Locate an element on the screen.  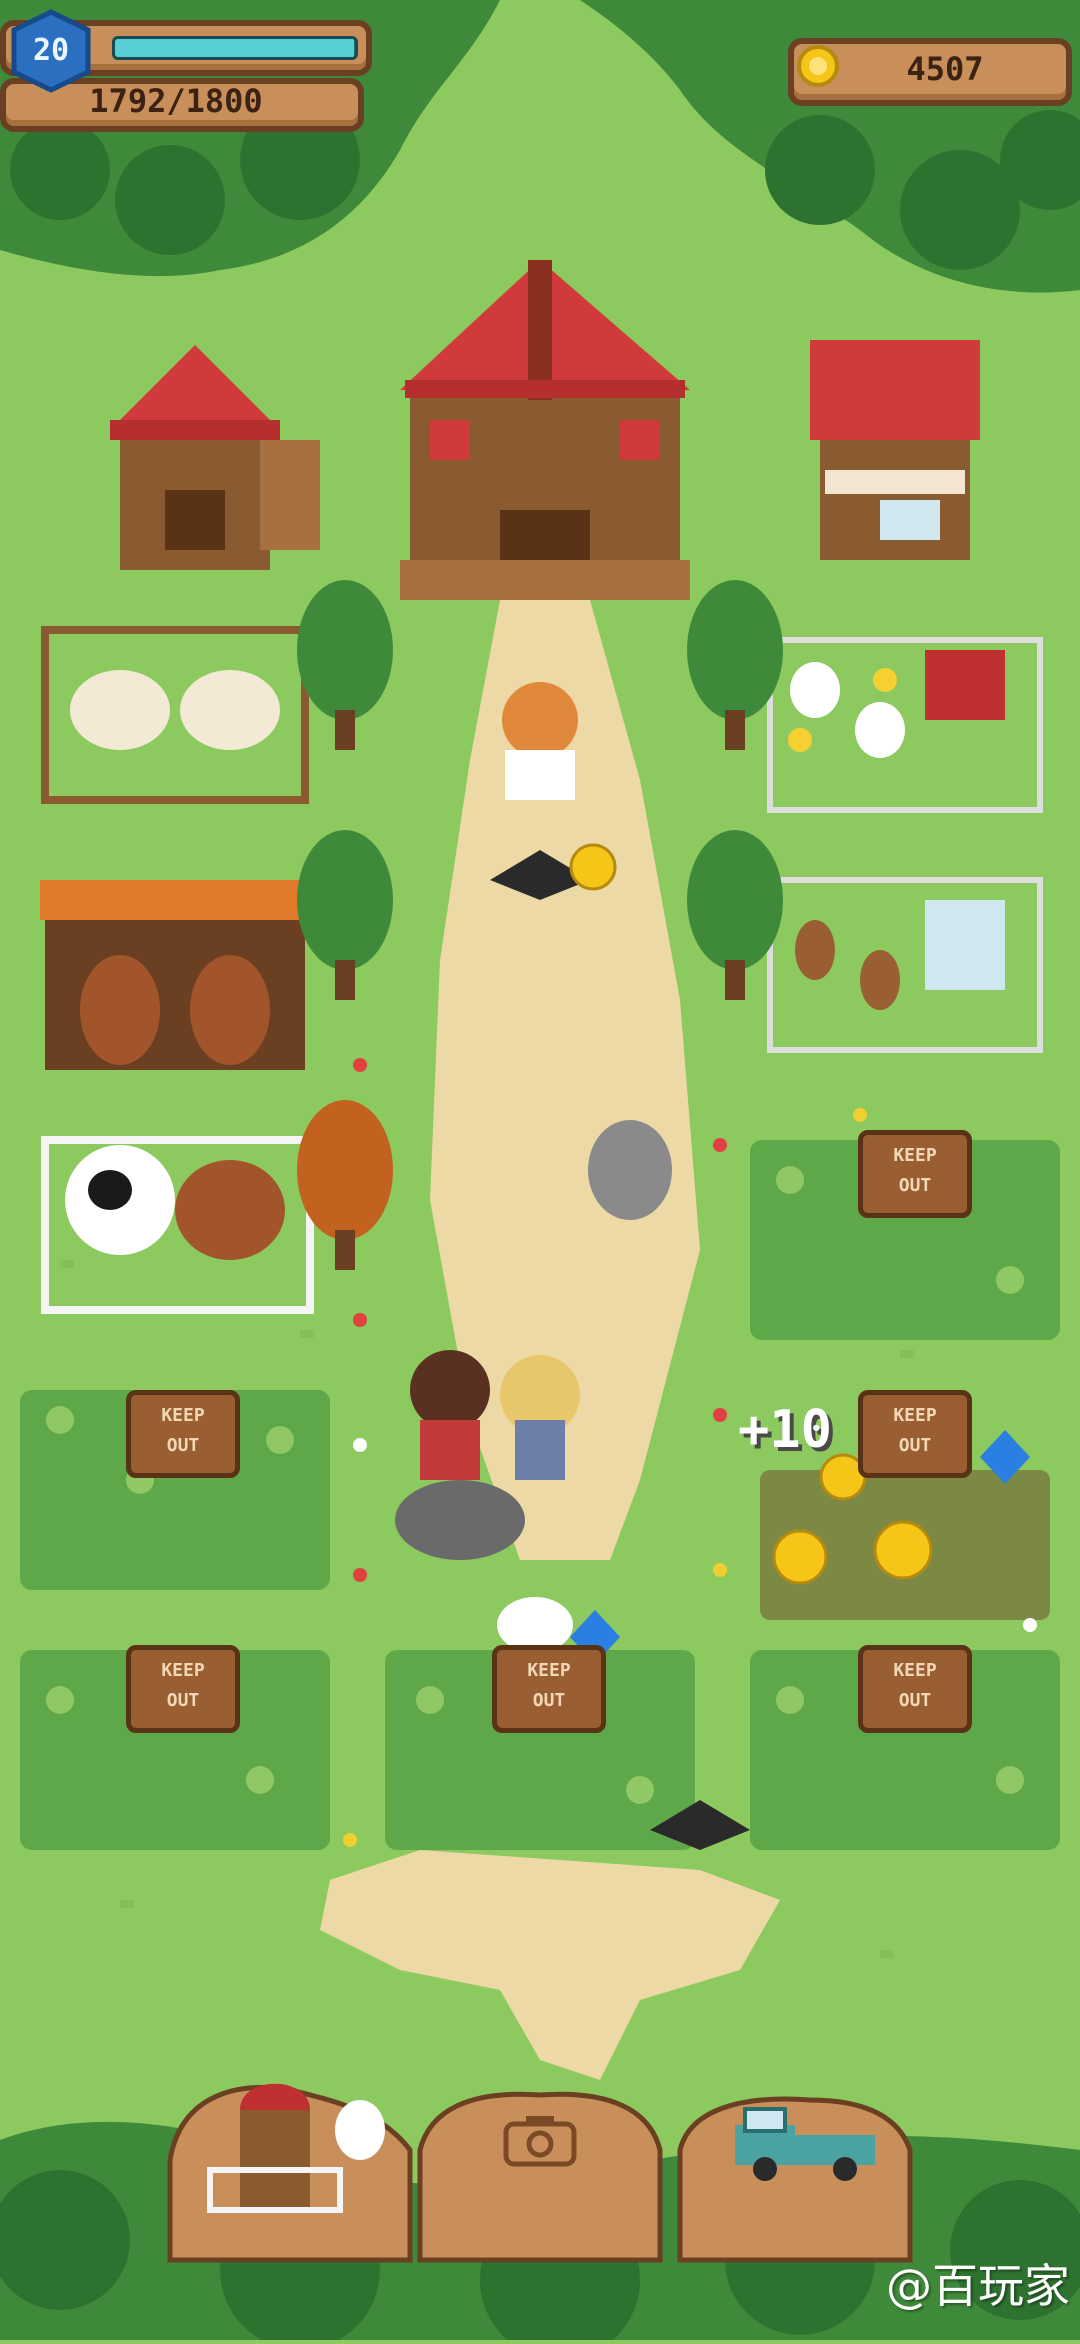
watermark: @百玩家 is located at coordinates (978, 2286).